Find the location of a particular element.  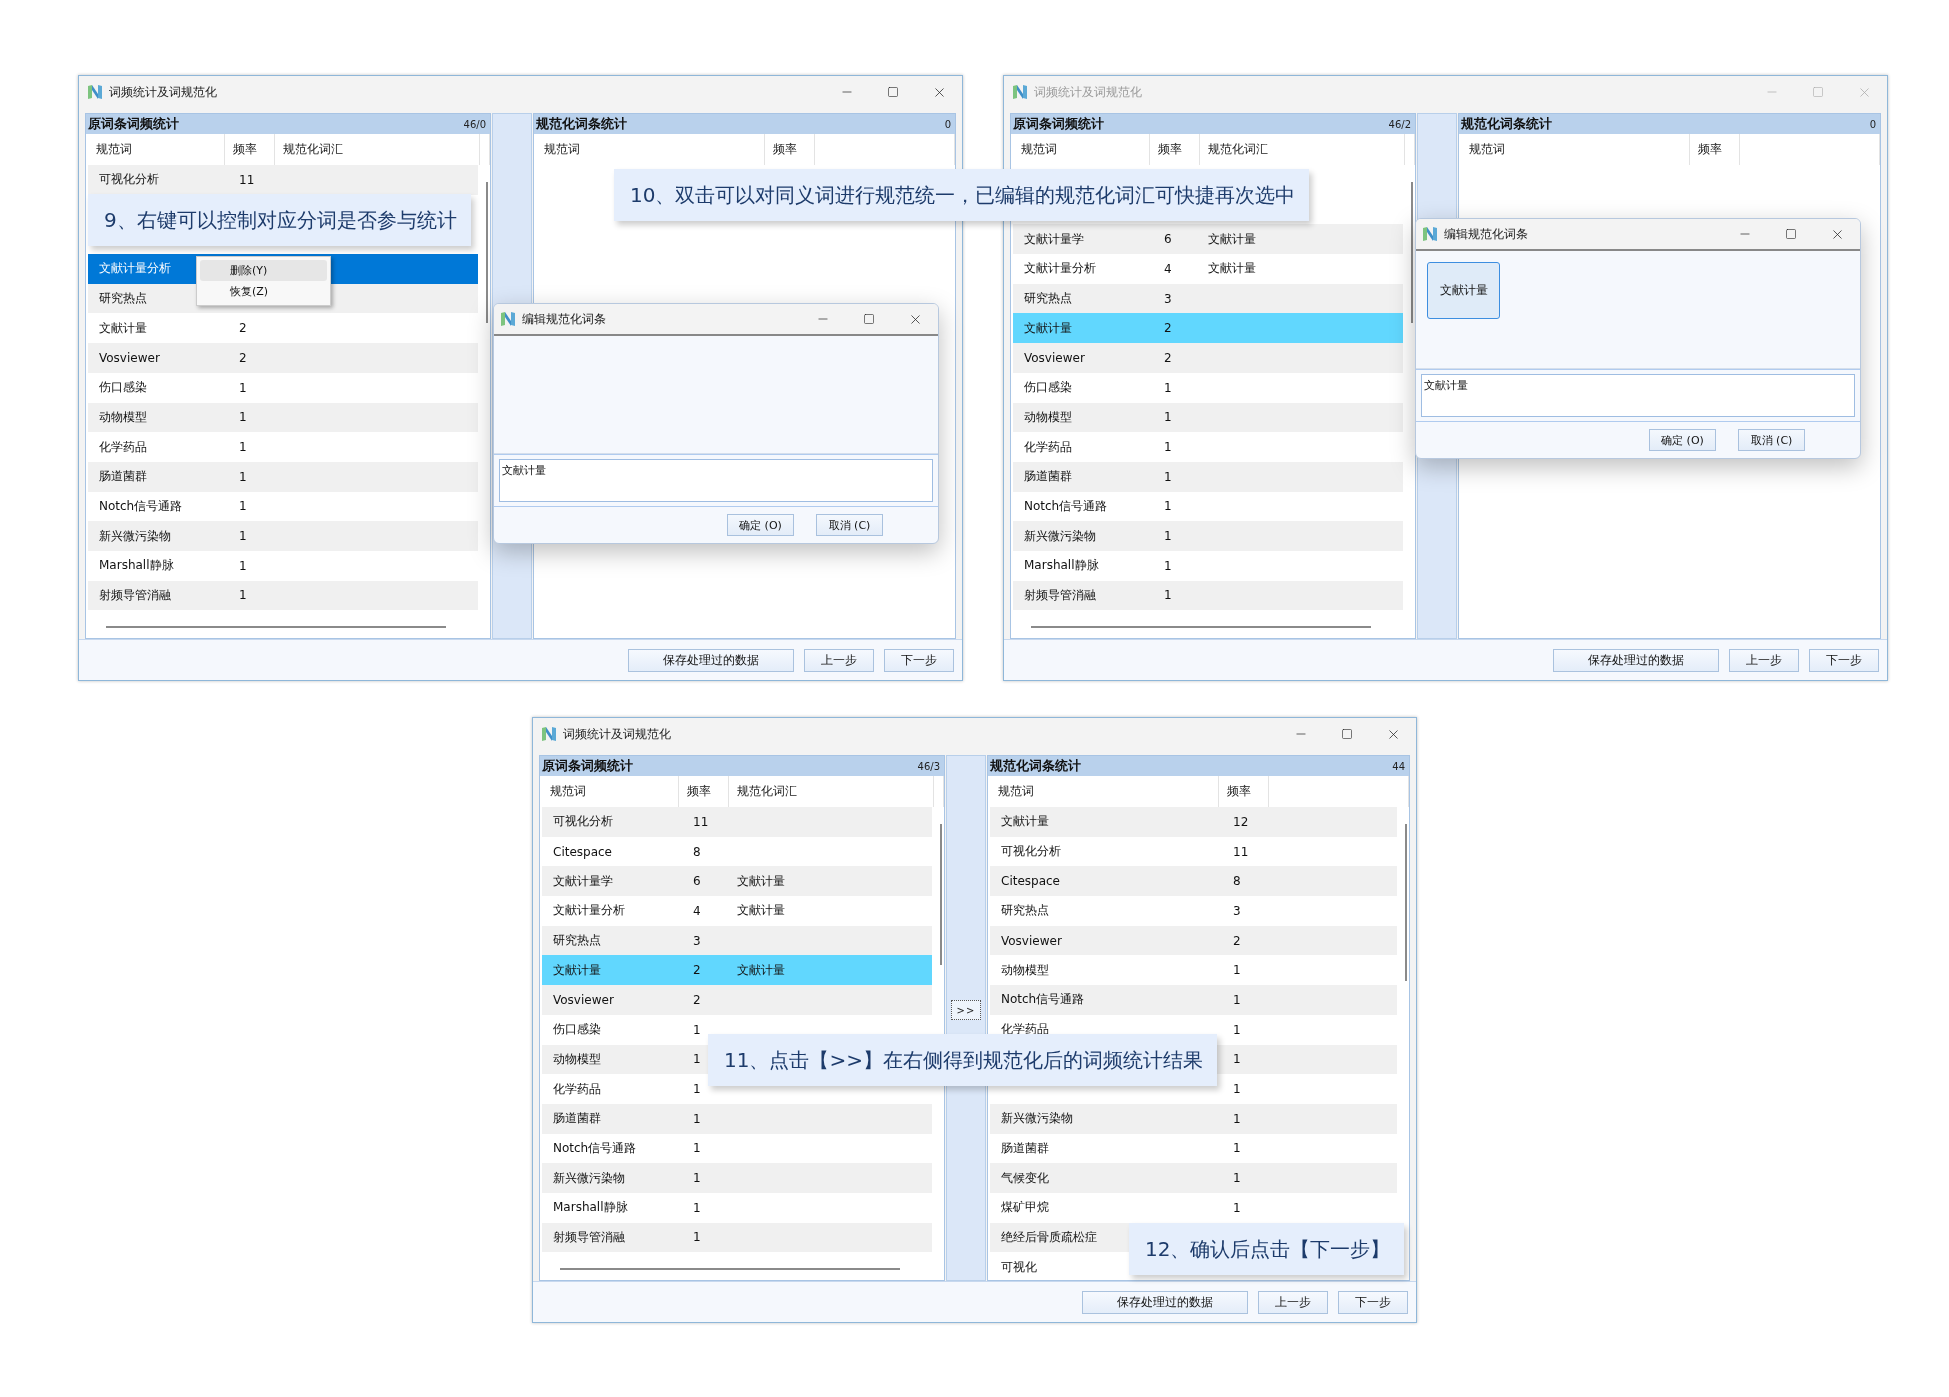

table-cell: 气候变化 is located at coordinates (1025, 1178).